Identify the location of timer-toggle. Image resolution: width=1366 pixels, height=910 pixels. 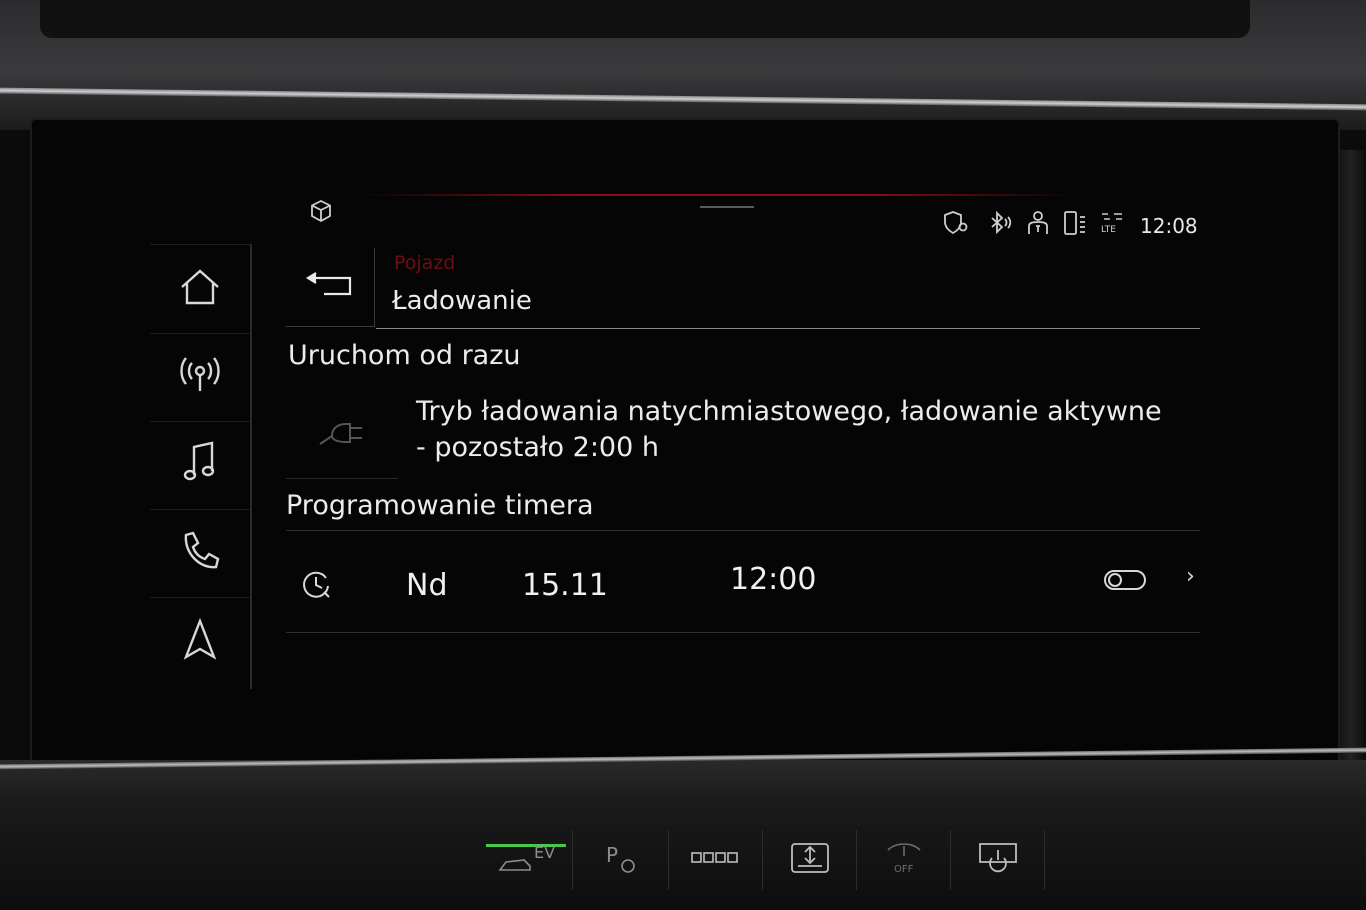
(1125, 580).